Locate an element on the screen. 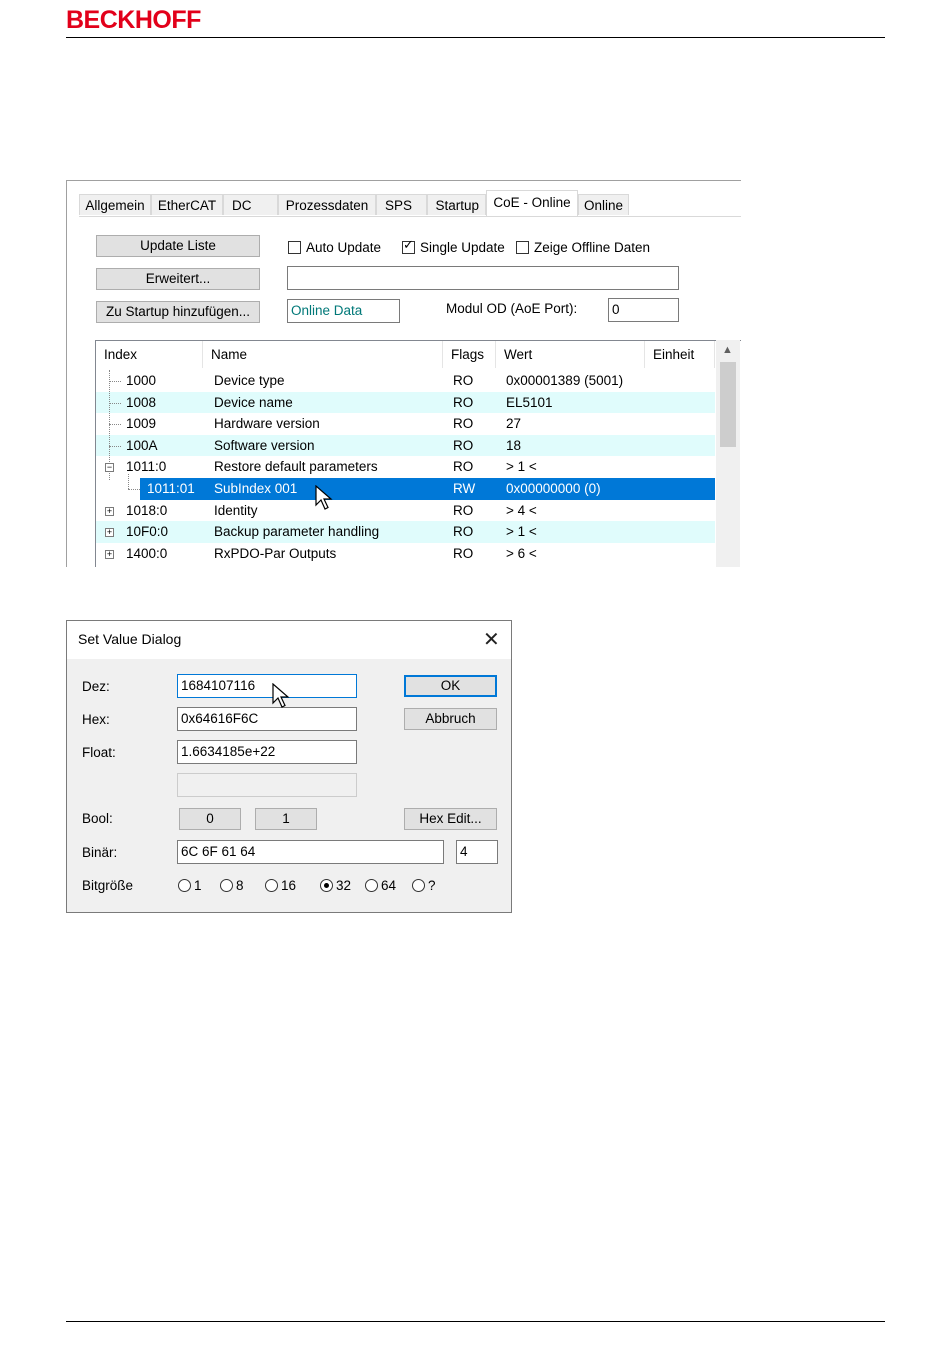  tab-dc: DC is located at coordinates (250, 204).